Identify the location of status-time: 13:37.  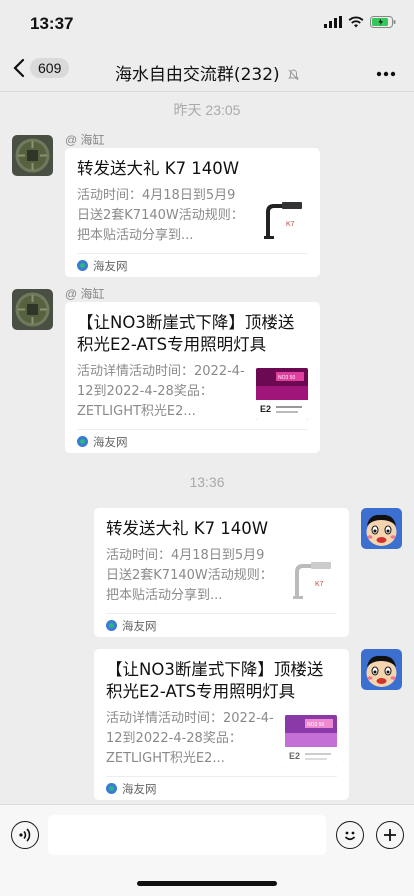
(52, 23).